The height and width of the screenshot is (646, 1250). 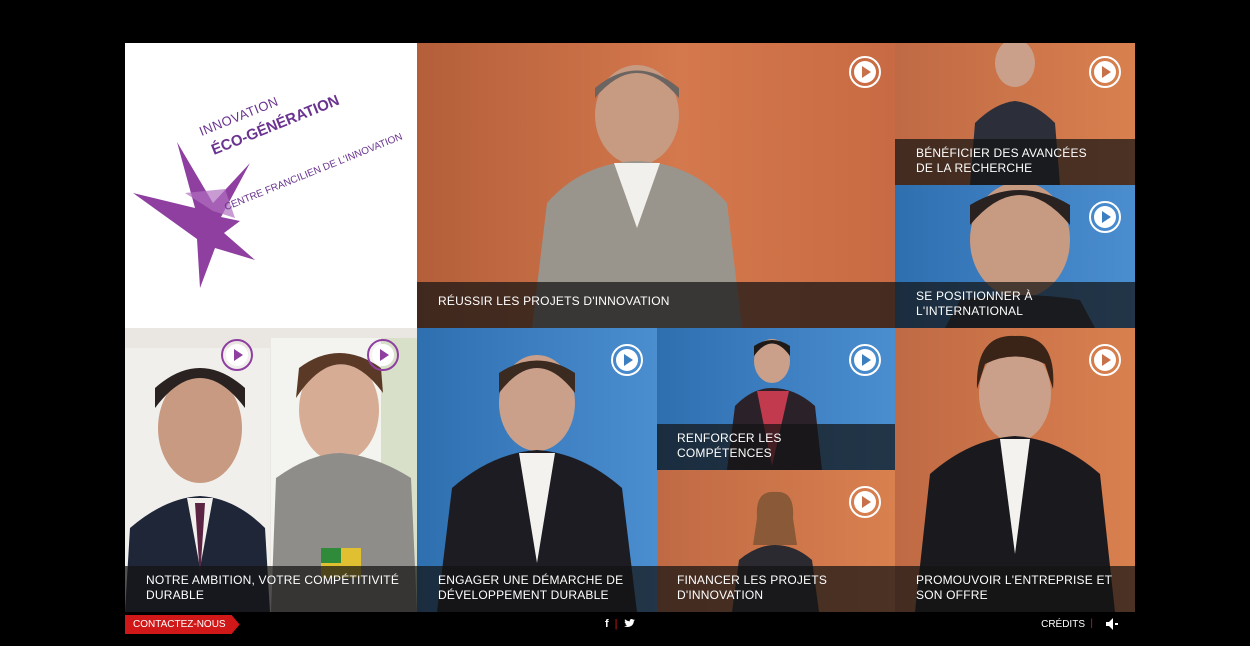 What do you see at coordinates (1015, 305) in the screenshot?
I see `tile-caption: SE POSITIONNER À L'INTERNATIONAL` at bounding box center [1015, 305].